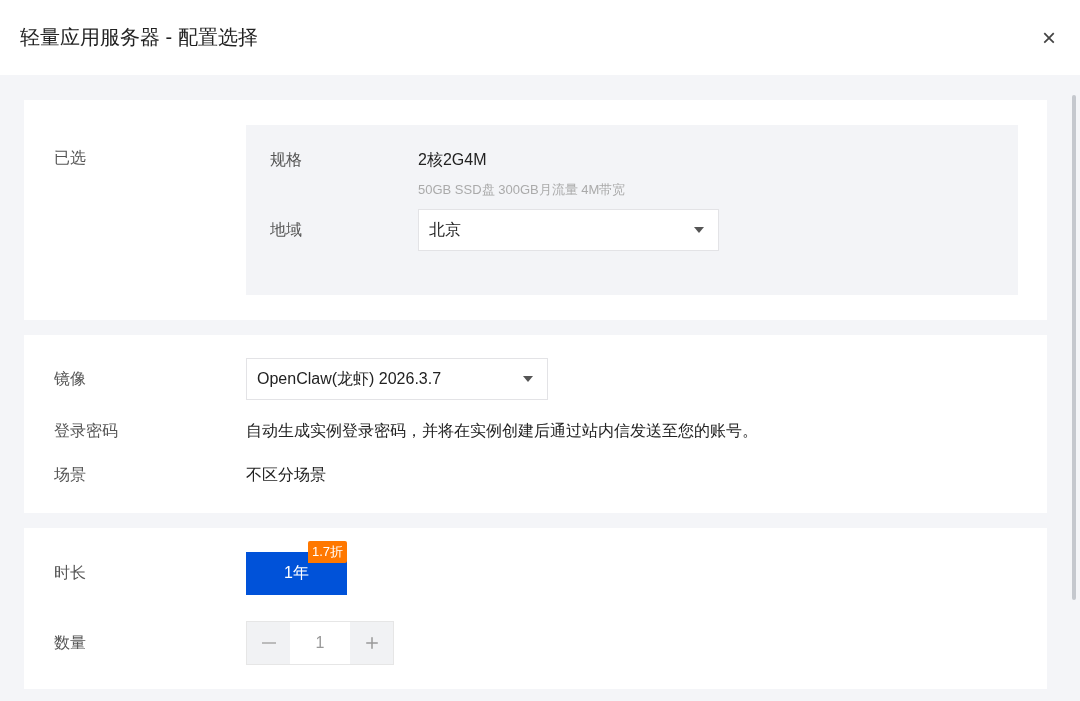 The image size is (1080, 701). What do you see at coordinates (327, 552) in the screenshot?
I see `discount-badge: 1.7折` at bounding box center [327, 552].